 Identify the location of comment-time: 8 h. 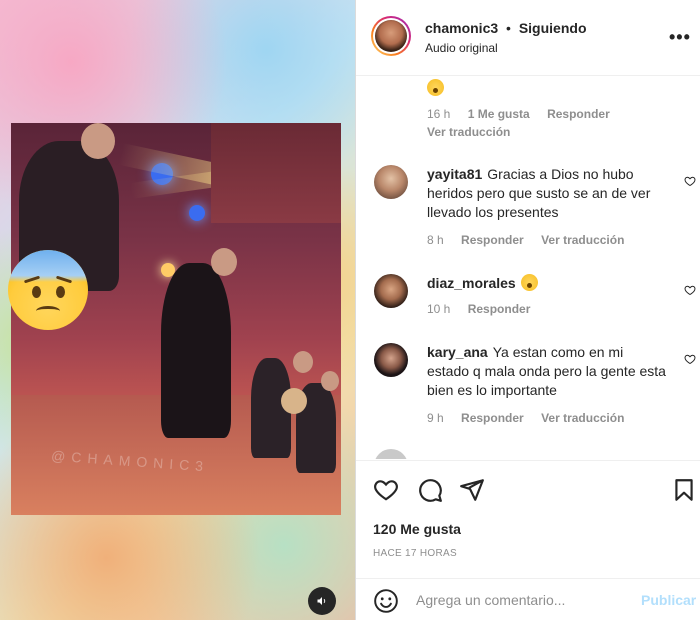
(435, 240).